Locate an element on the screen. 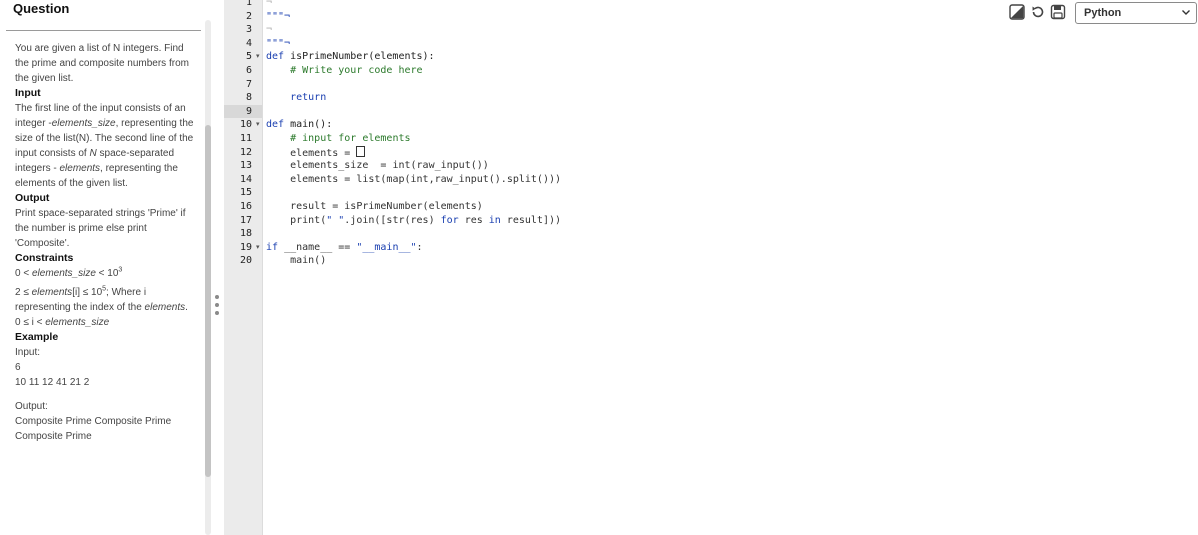 The image size is (1198, 535). example-input-line: 6 is located at coordinates (18, 367).